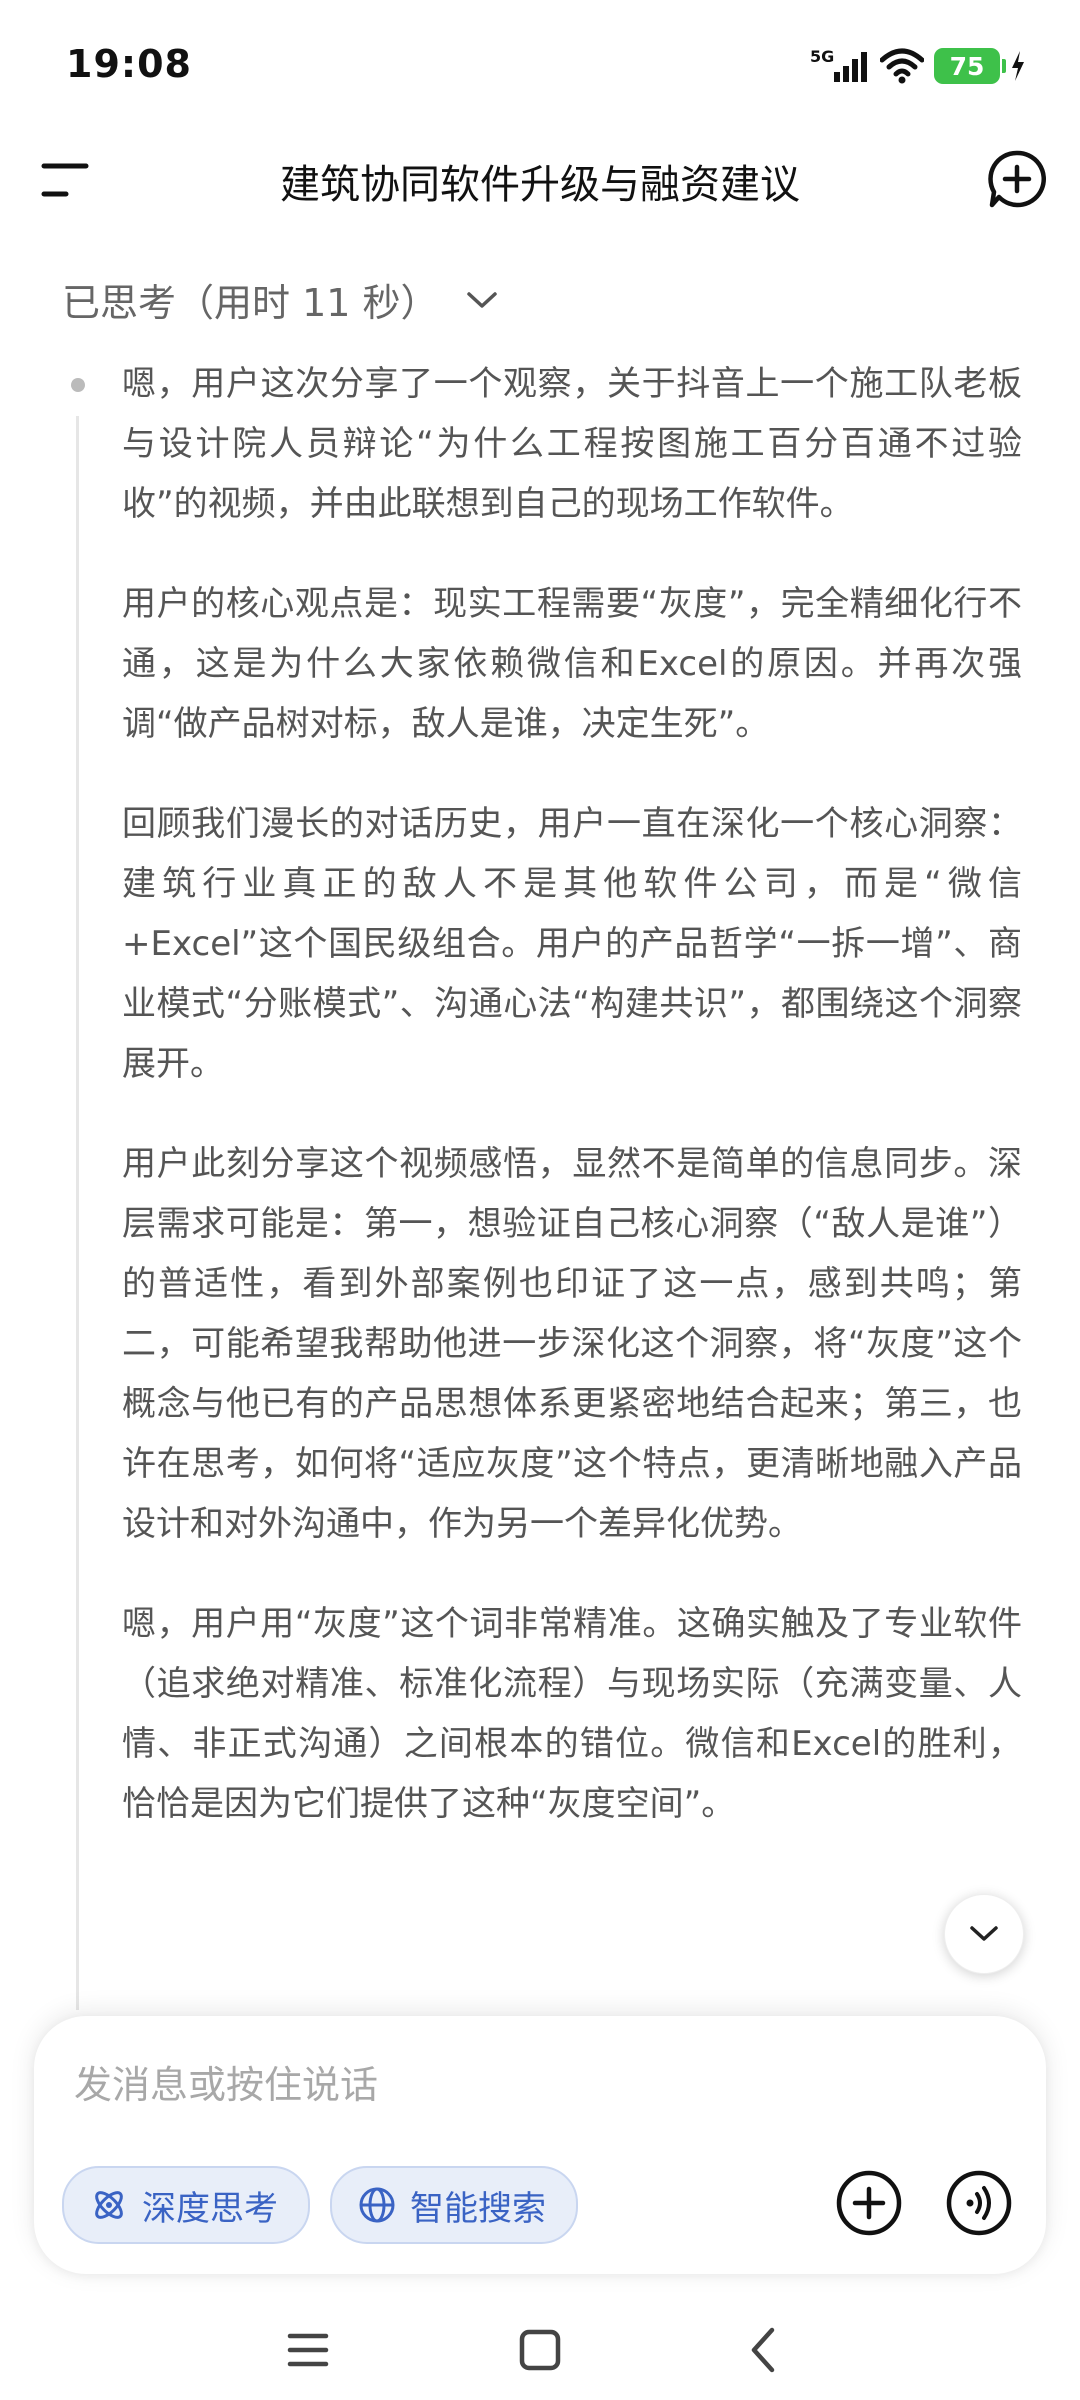 The image size is (1080, 2400). What do you see at coordinates (540, 2145) in the screenshot?
I see `composer: 深度思考 智能搜索` at bounding box center [540, 2145].